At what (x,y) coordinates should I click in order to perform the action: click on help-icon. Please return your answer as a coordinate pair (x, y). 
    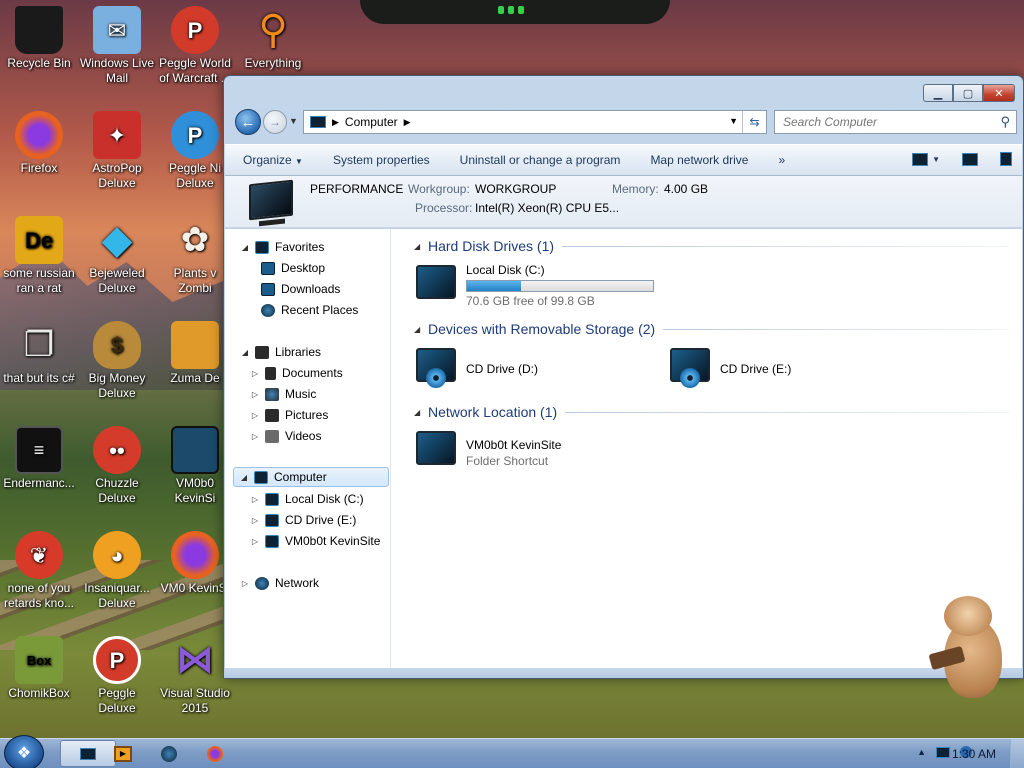
    Looking at the image, I should click on (1006, 159).